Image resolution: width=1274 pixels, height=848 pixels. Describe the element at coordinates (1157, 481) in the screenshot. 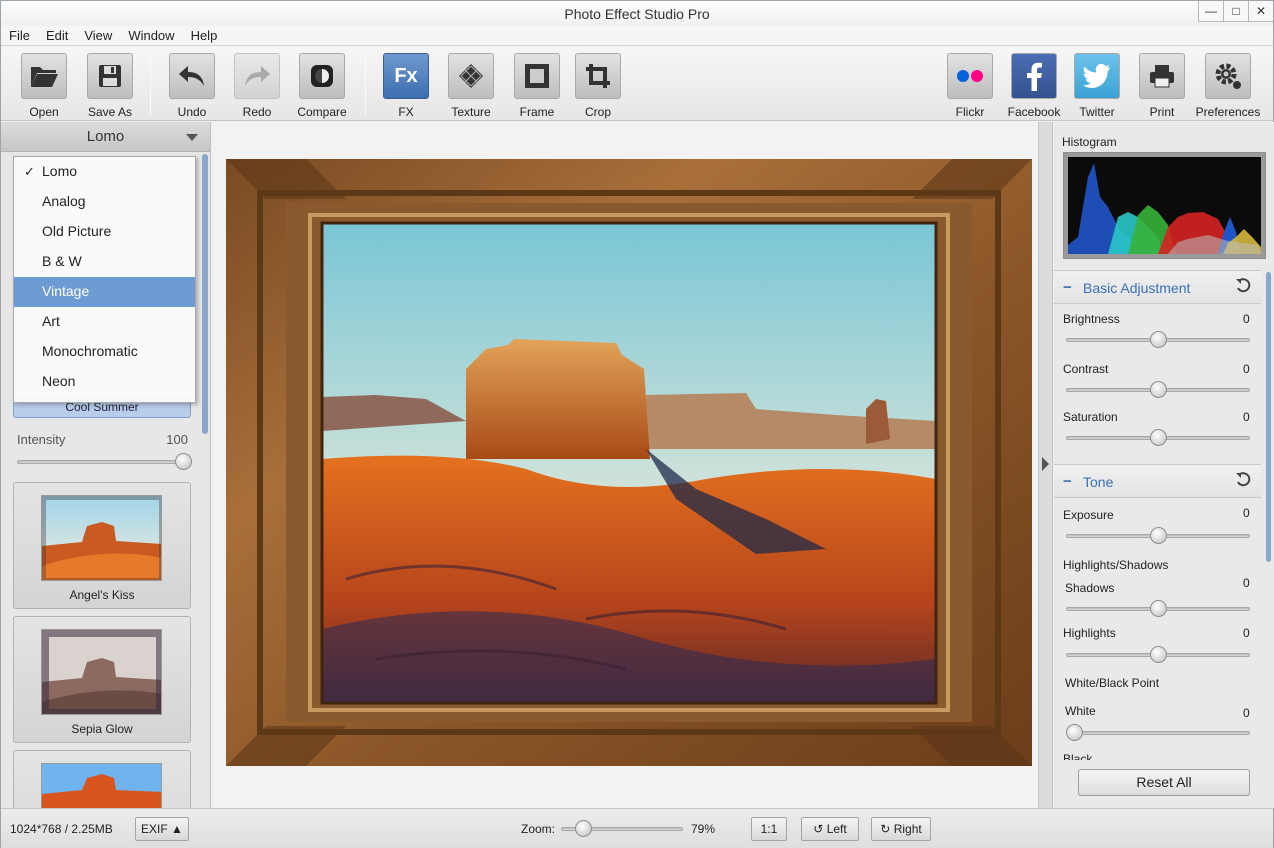

I see `tone-section: − Tone` at that location.